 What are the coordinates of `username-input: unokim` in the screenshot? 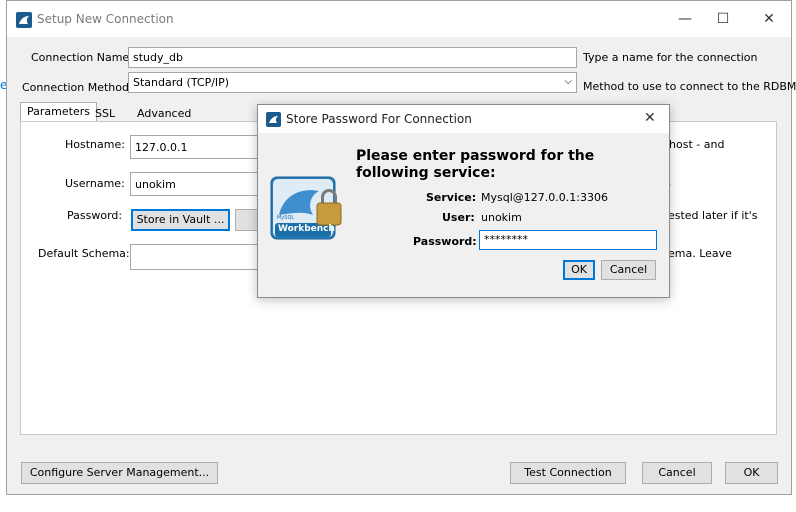 It's located at (195, 184).